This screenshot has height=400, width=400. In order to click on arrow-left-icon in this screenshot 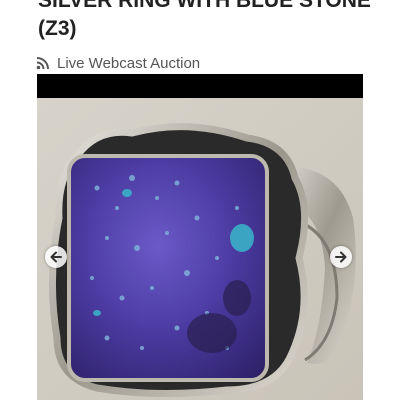, I will do `click(56, 257)`.